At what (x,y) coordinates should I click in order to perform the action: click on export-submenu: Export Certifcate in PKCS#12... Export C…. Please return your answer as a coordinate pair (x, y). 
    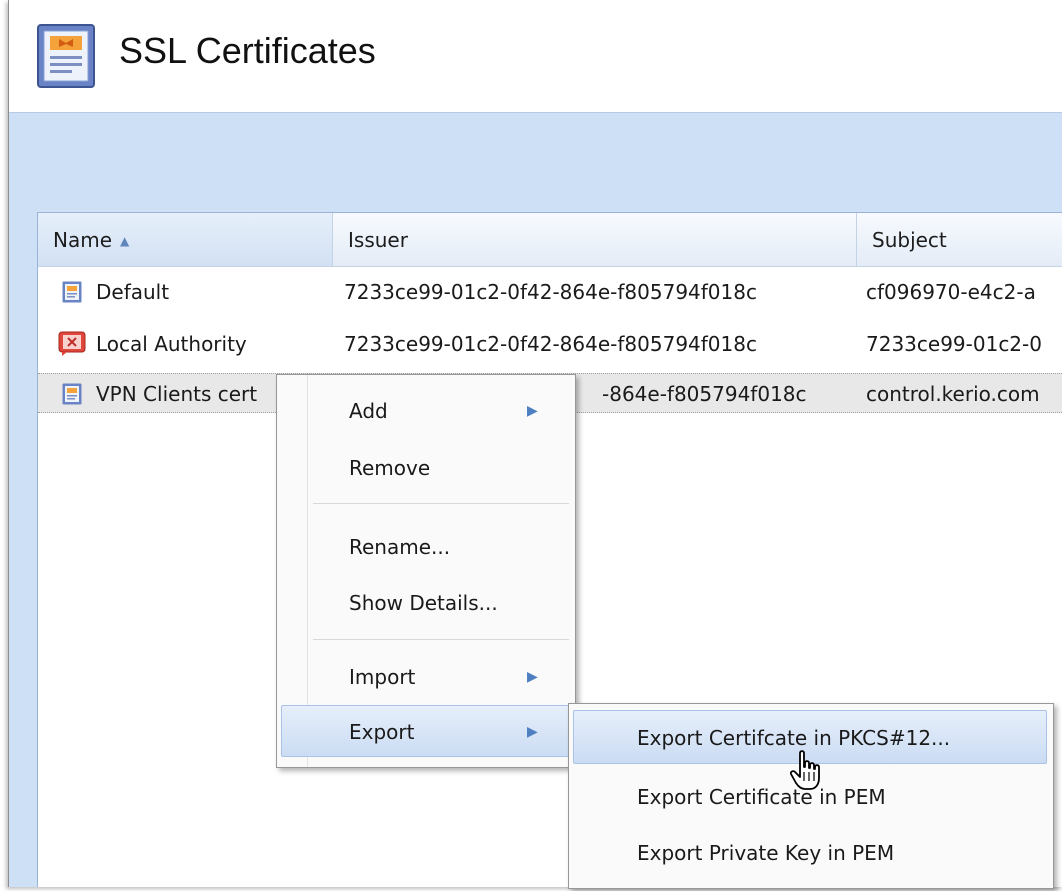
    Looking at the image, I should click on (811, 796).